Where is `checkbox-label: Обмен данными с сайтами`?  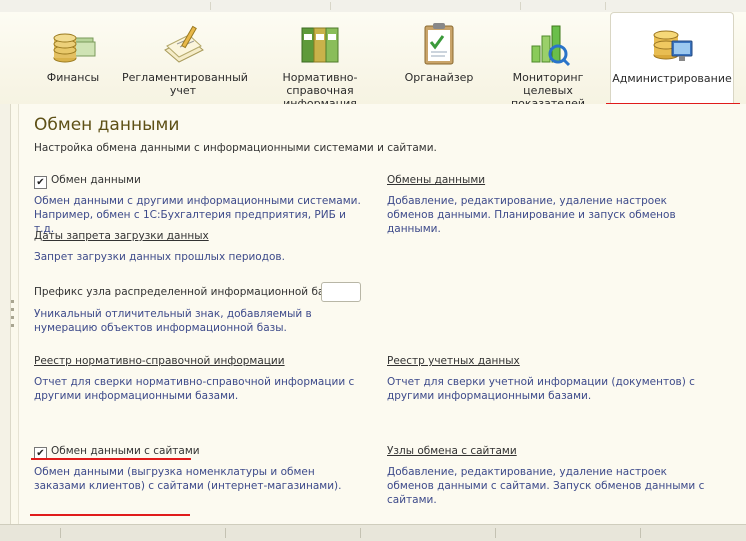 checkbox-label: Обмен данными с сайтами is located at coordinates (125, 451).